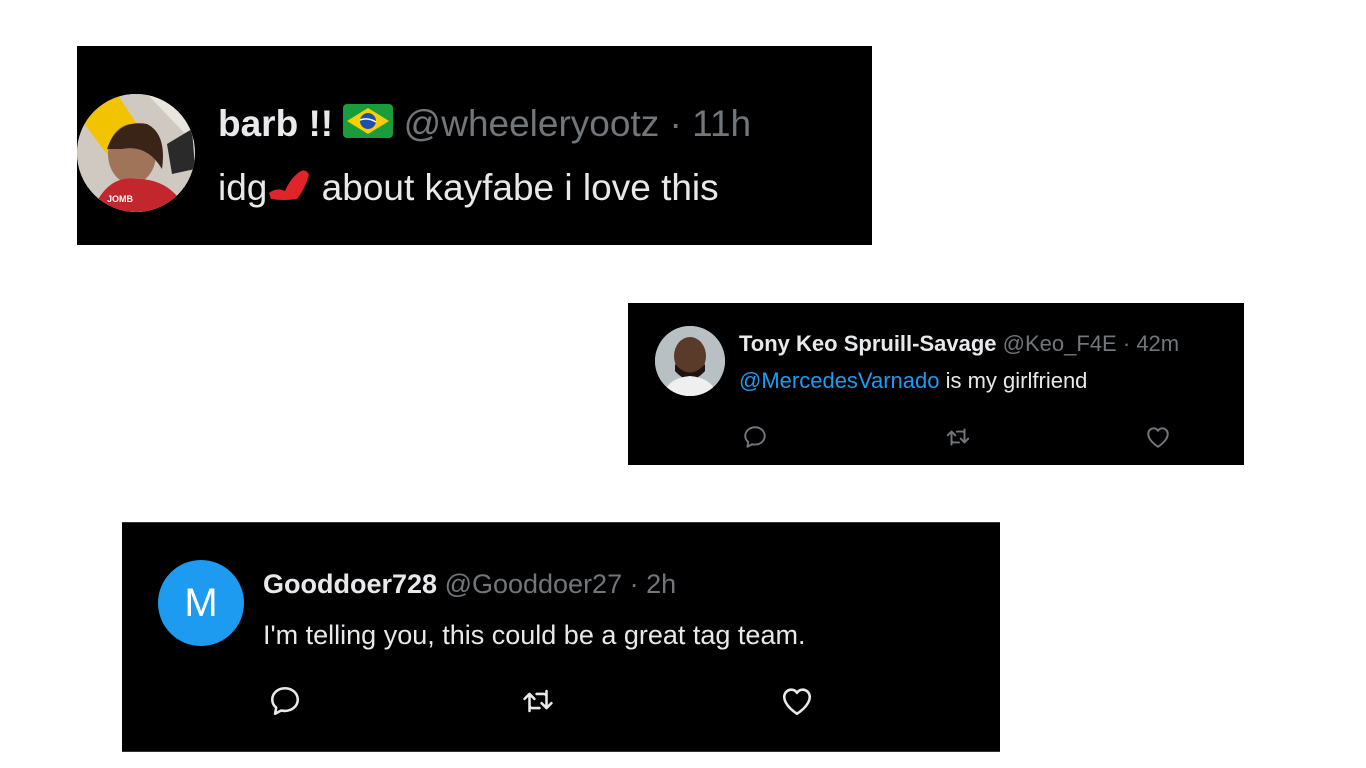 The height and width of the screenshot is (768, 1366). Describe the element at coordinates (350, 584) in the screenshot. I see `display-name: Gooddoer728` at that location.